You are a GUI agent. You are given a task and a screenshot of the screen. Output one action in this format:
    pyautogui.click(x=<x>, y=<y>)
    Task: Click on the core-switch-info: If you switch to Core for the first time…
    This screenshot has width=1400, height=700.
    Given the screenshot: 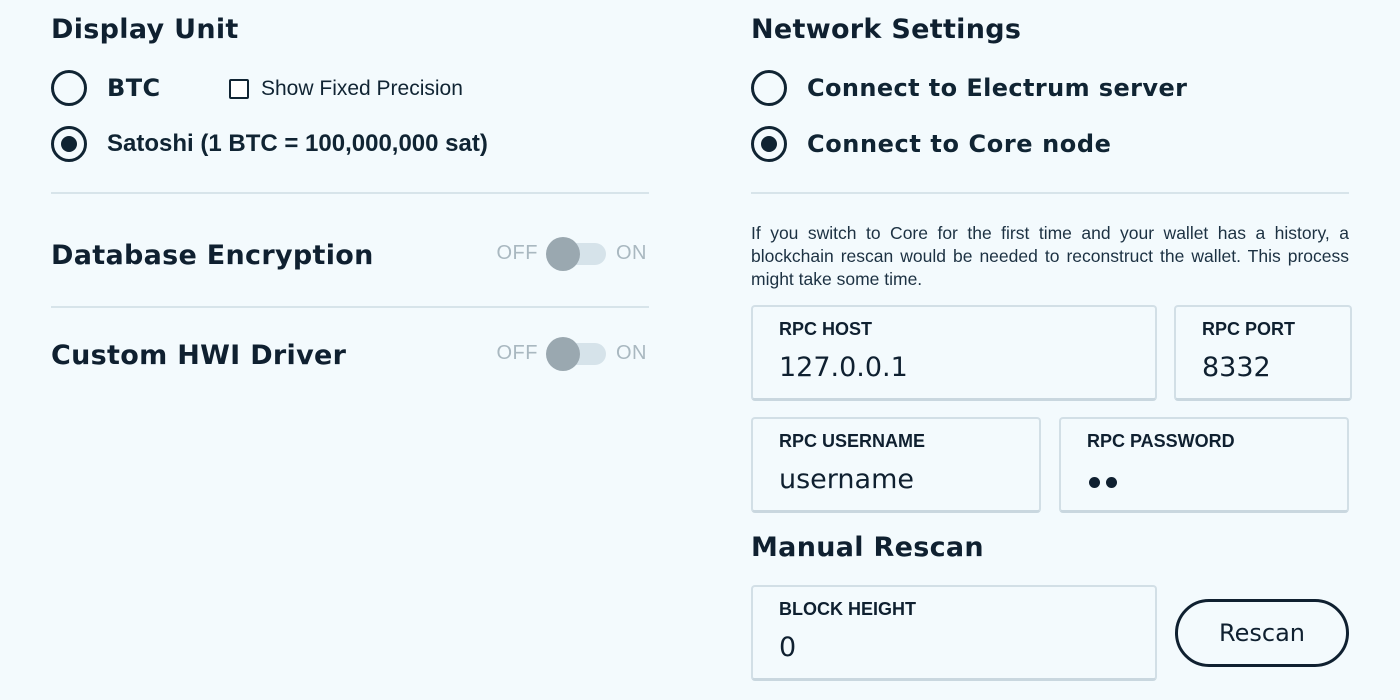 What is the action you would take?
    pyautogui.click(x=1050, y=256)
    